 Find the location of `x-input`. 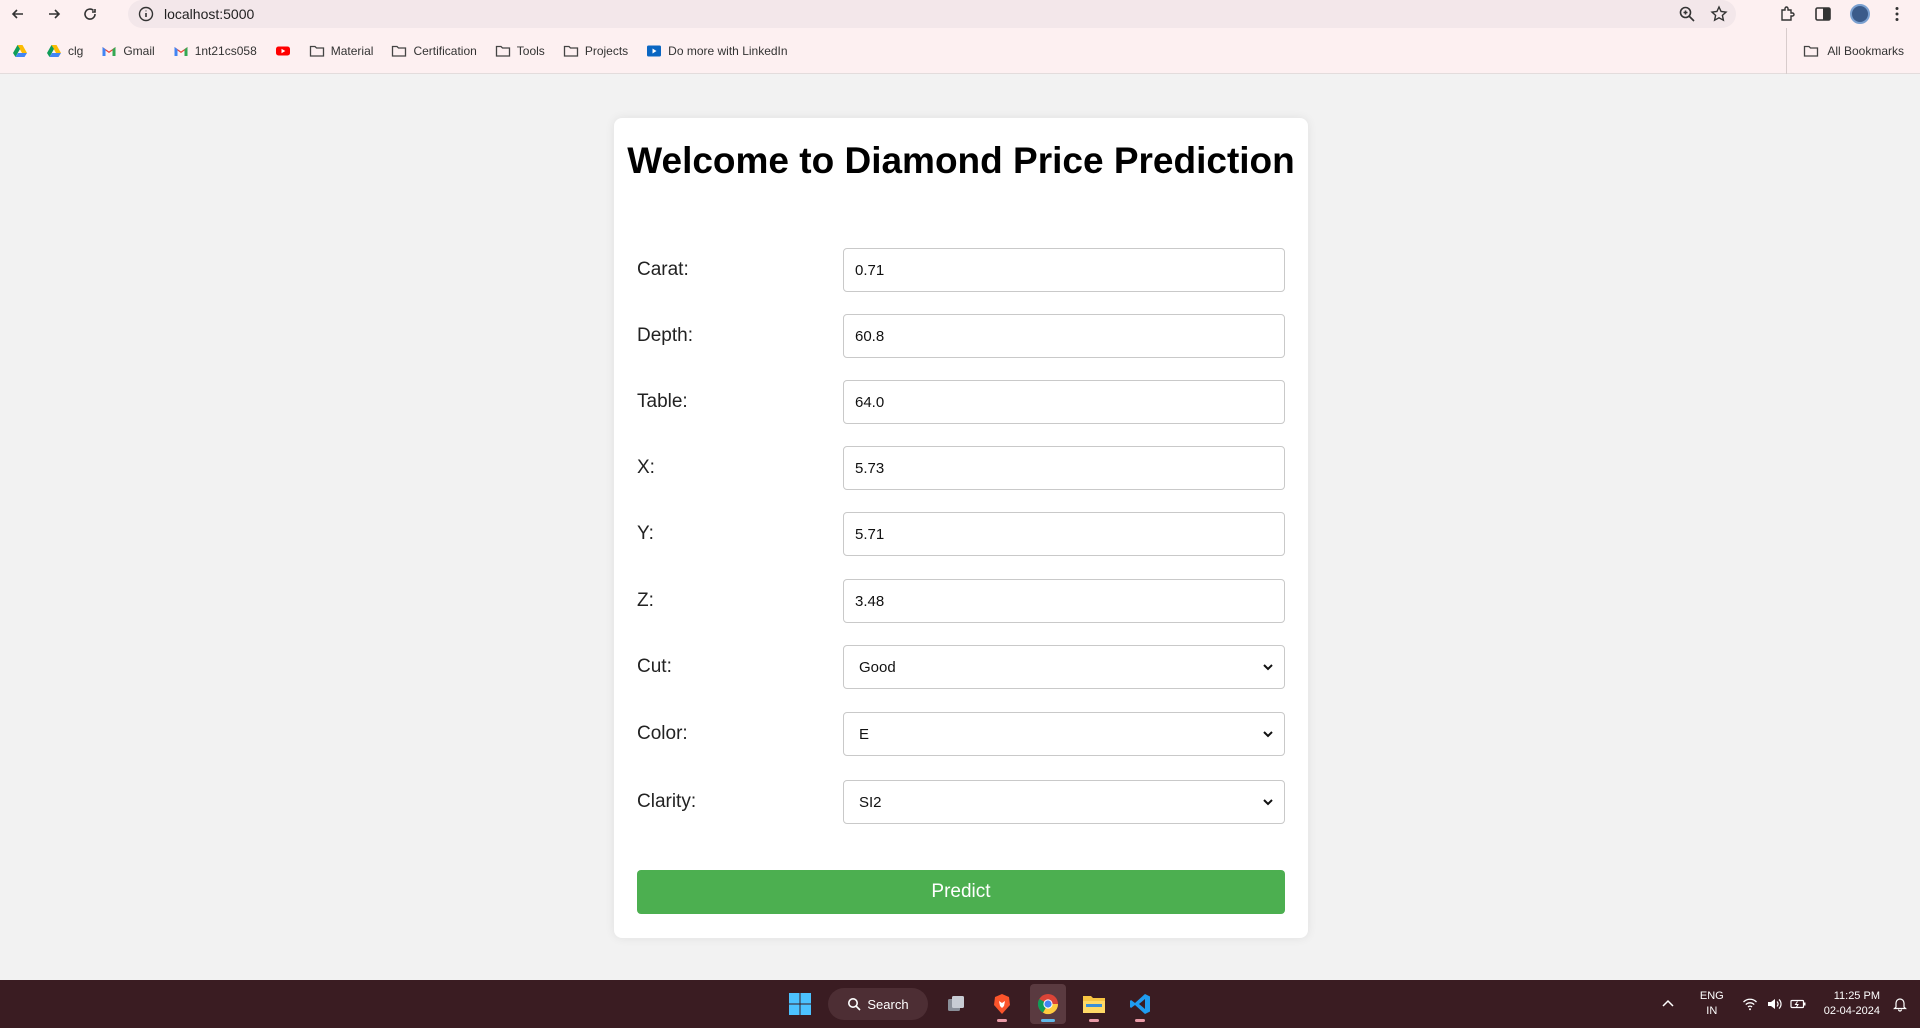

x-input is located at coordinates (1064, 468).